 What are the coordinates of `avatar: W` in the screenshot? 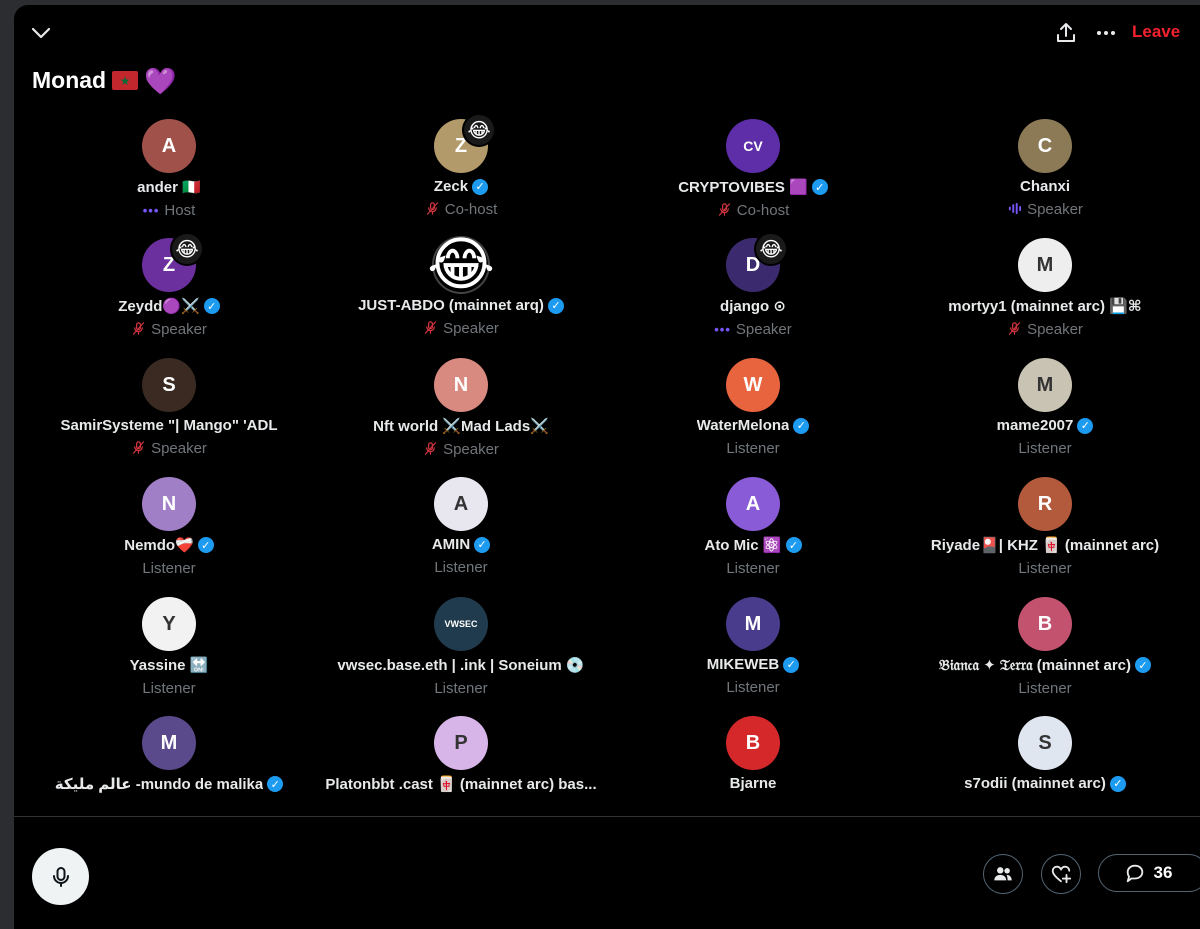 It's located at (753, 385).